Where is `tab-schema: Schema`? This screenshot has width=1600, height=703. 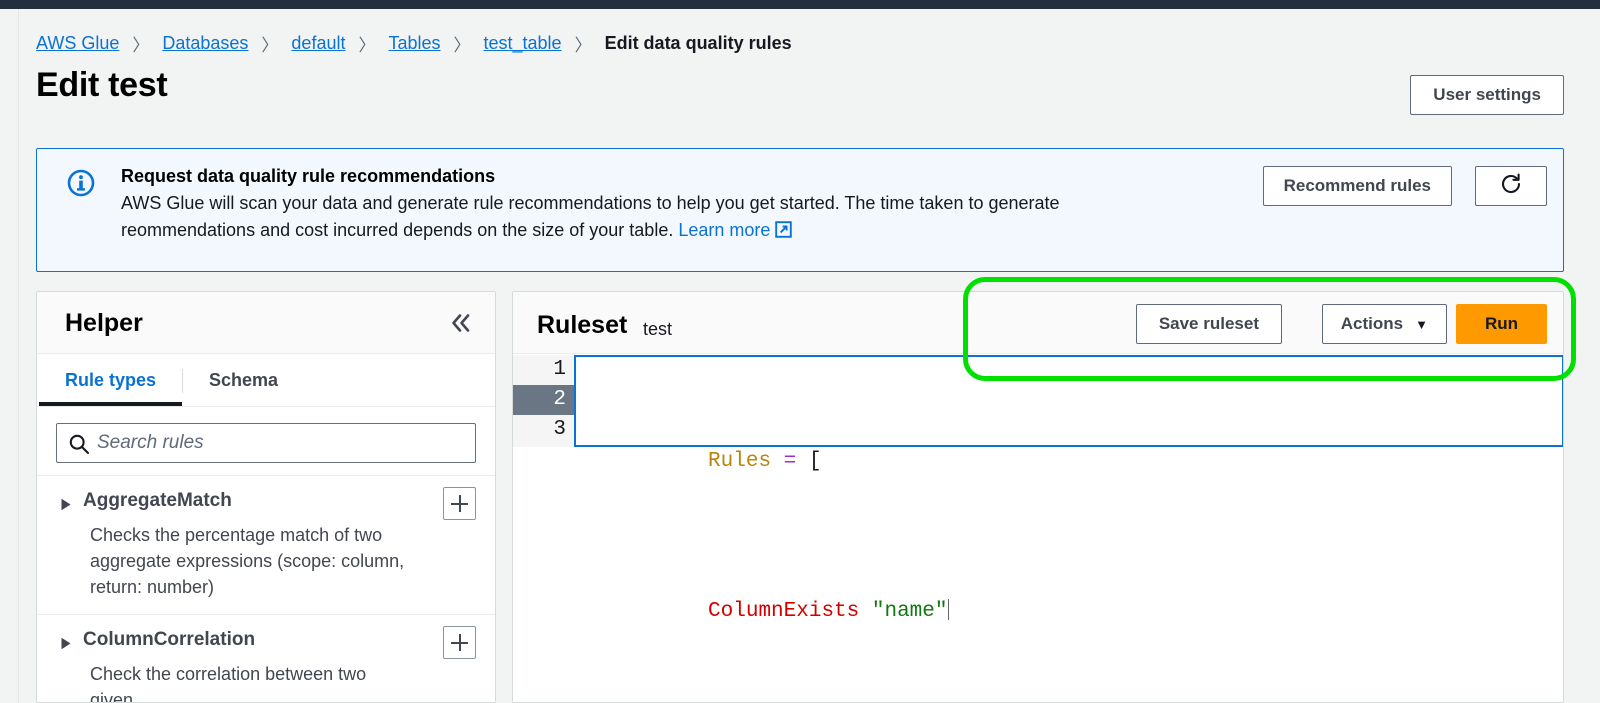 tab-schema: Schema is located at coordinates (243, 380).